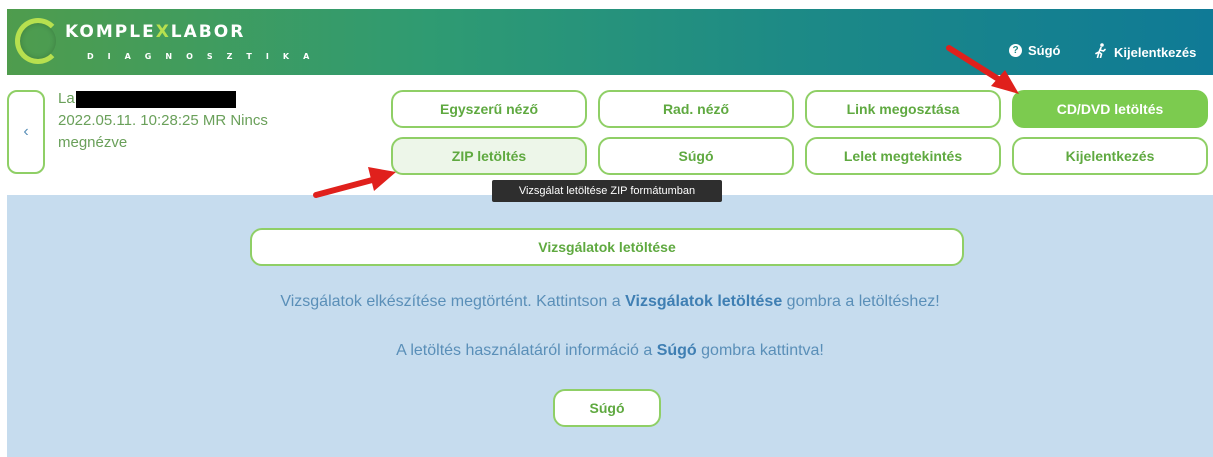 The image size is (1213, 457). I want to click on zip-download-tooltip: Vizsgálat letöltése ZIP formátumban, so click(607, 191).